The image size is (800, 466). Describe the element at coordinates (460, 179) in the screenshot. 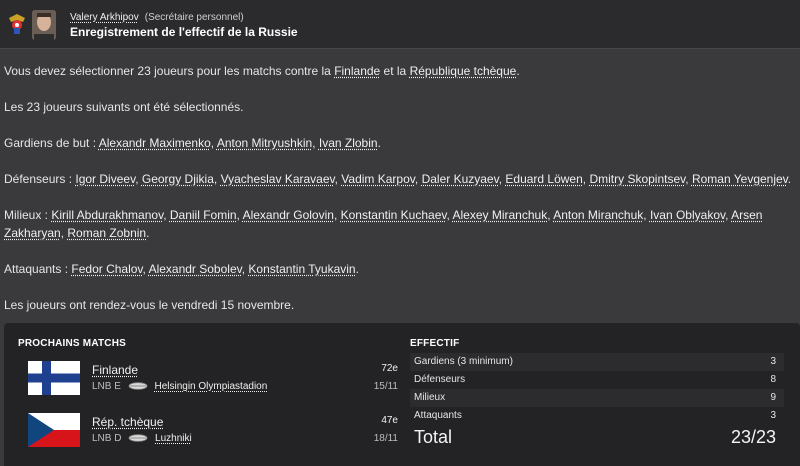

I see `player-link: Daler Kuzyaev` at that location.